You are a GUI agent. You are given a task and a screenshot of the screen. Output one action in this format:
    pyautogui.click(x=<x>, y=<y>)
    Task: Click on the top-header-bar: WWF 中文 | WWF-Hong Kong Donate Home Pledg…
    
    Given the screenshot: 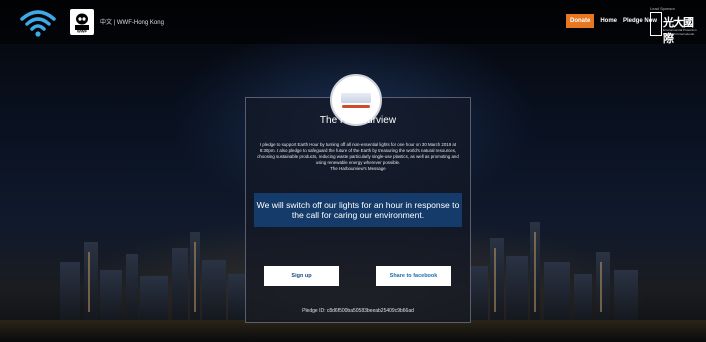 What is the action you would take?
    pyautogui.click(x=353, y=22)
    